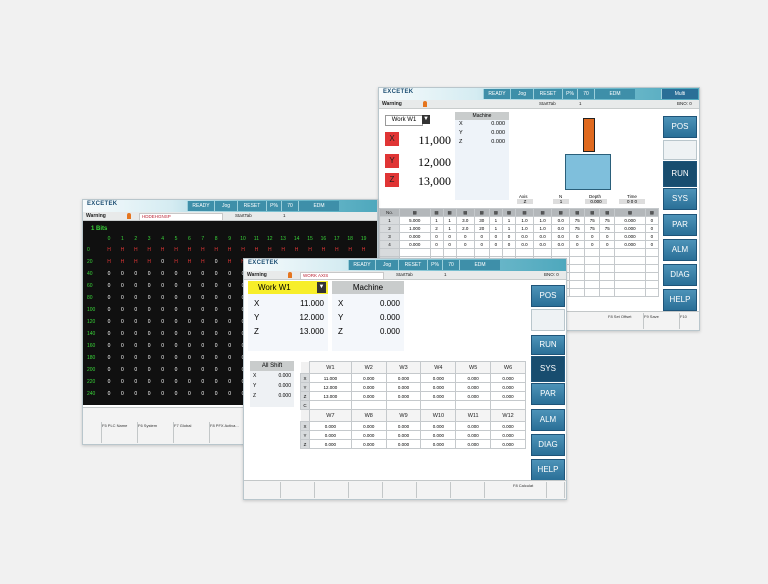  I want to click on percent-button: P%, so click(569, 94).